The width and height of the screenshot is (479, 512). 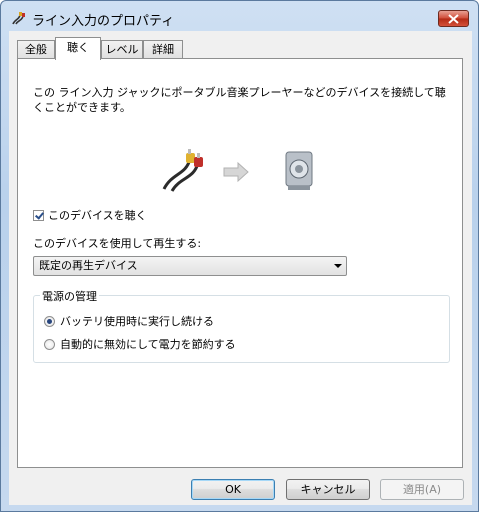 What do you see at coordinates (49, 321) in the screenshot?
I see `radio-button-selected` at bounding box center [49, 321].